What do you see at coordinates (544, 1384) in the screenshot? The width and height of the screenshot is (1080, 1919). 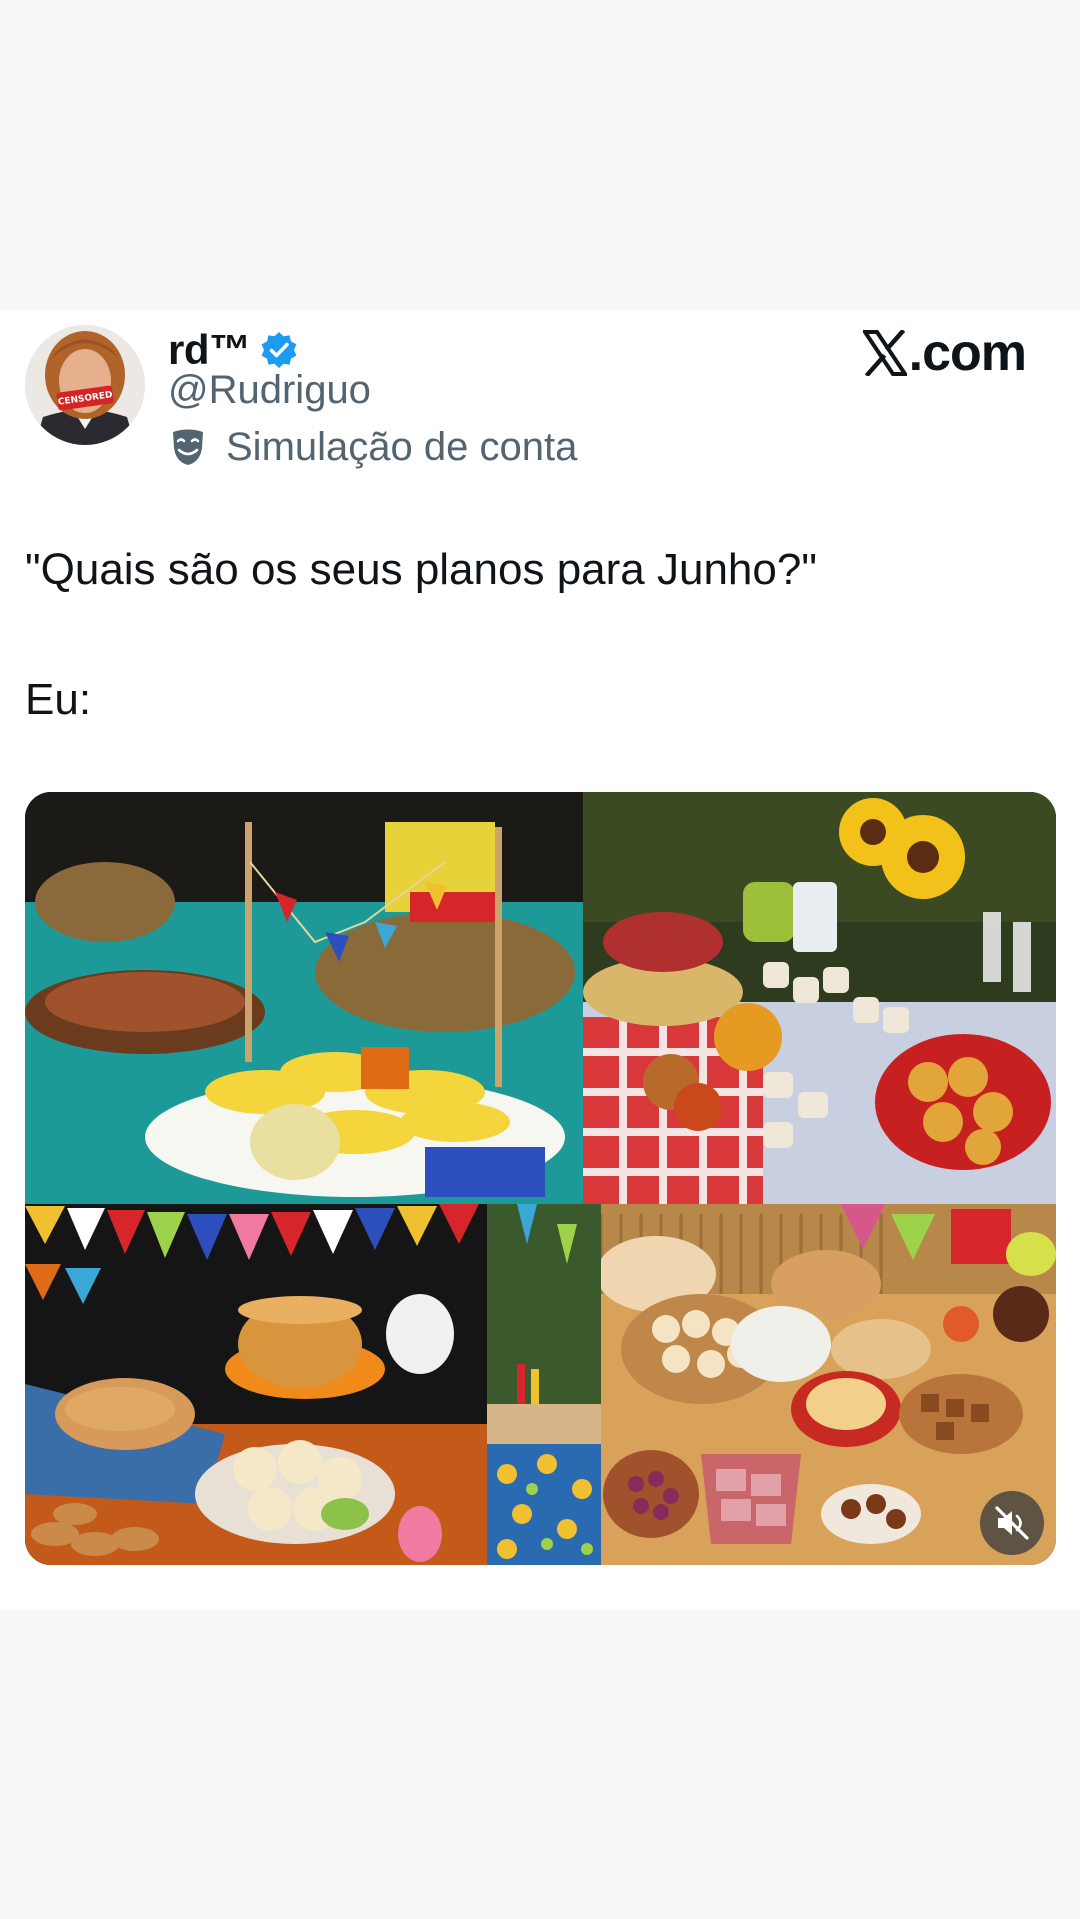 I see `bunting-strip-photo` at bounding box center [544, 1384].